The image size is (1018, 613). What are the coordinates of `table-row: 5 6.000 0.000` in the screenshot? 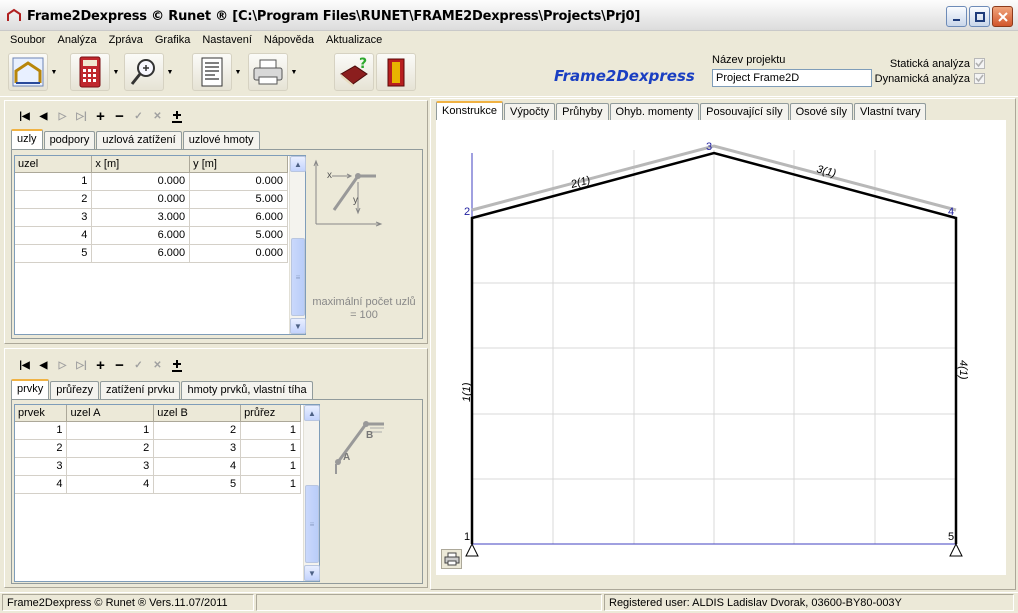 It's located at (151, 253).